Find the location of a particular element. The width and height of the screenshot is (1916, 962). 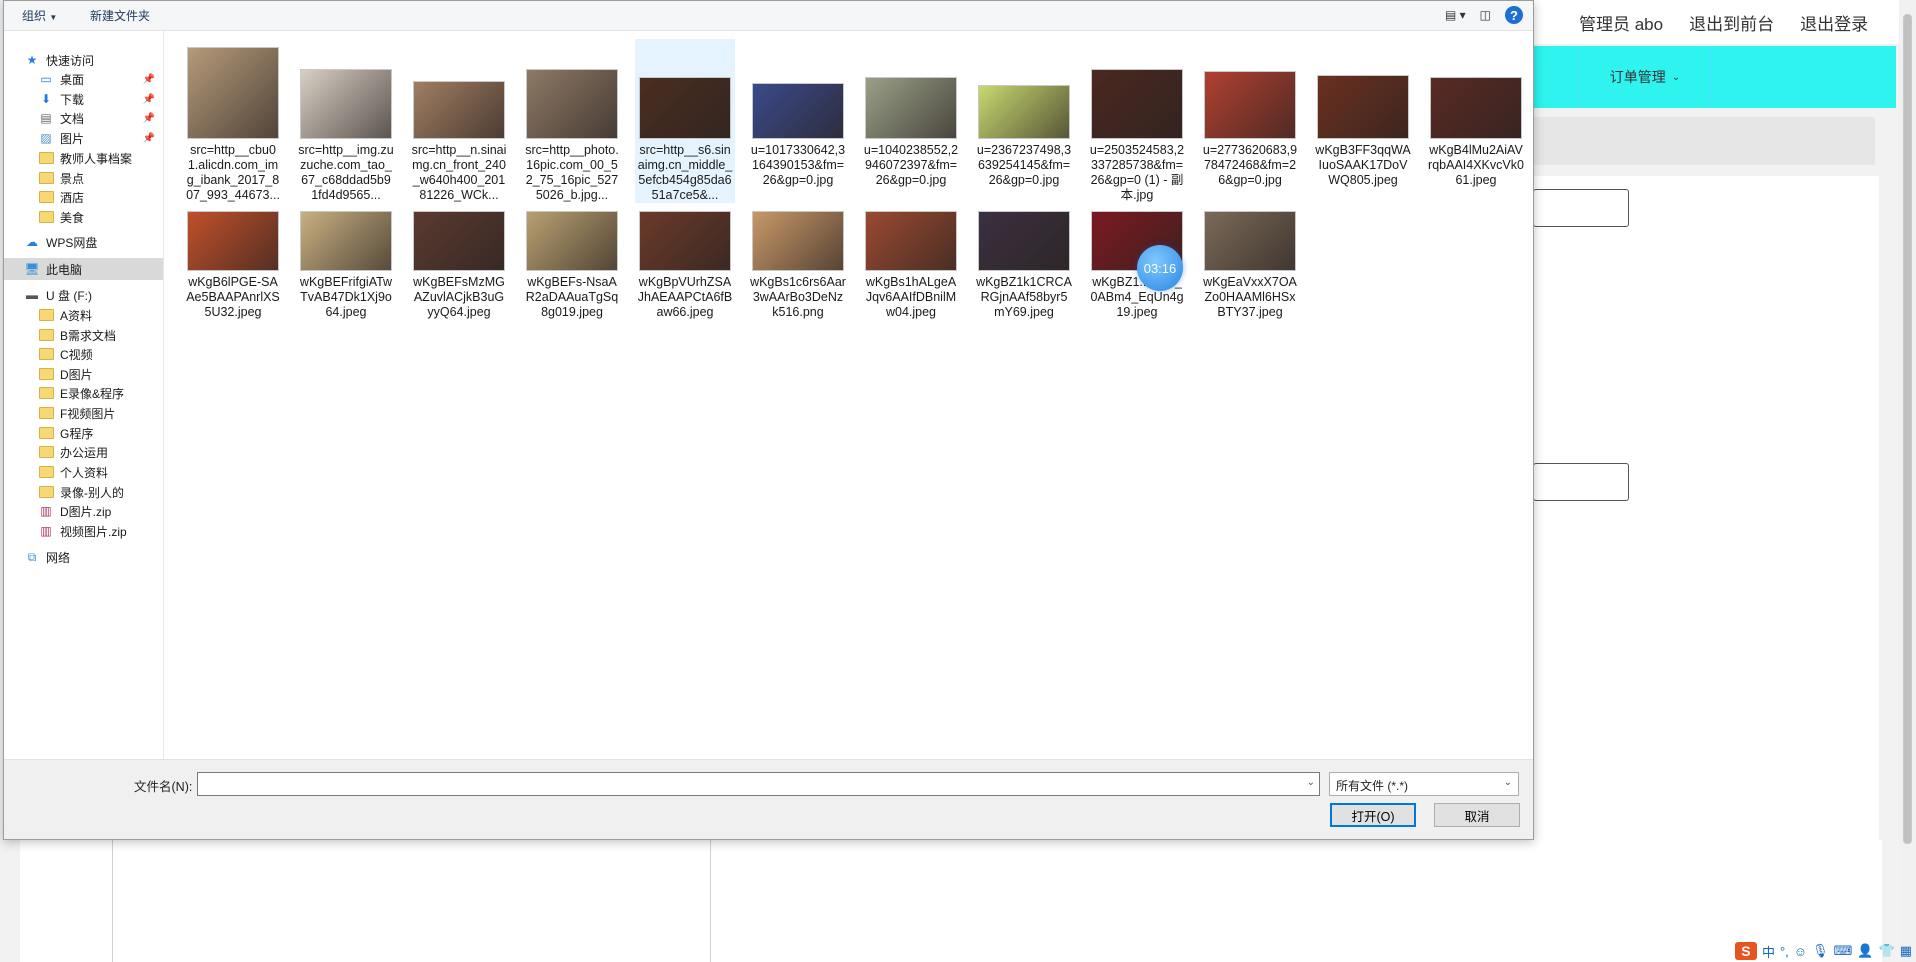

cancel-button: 取消 is located at coordinates (1477, 815).